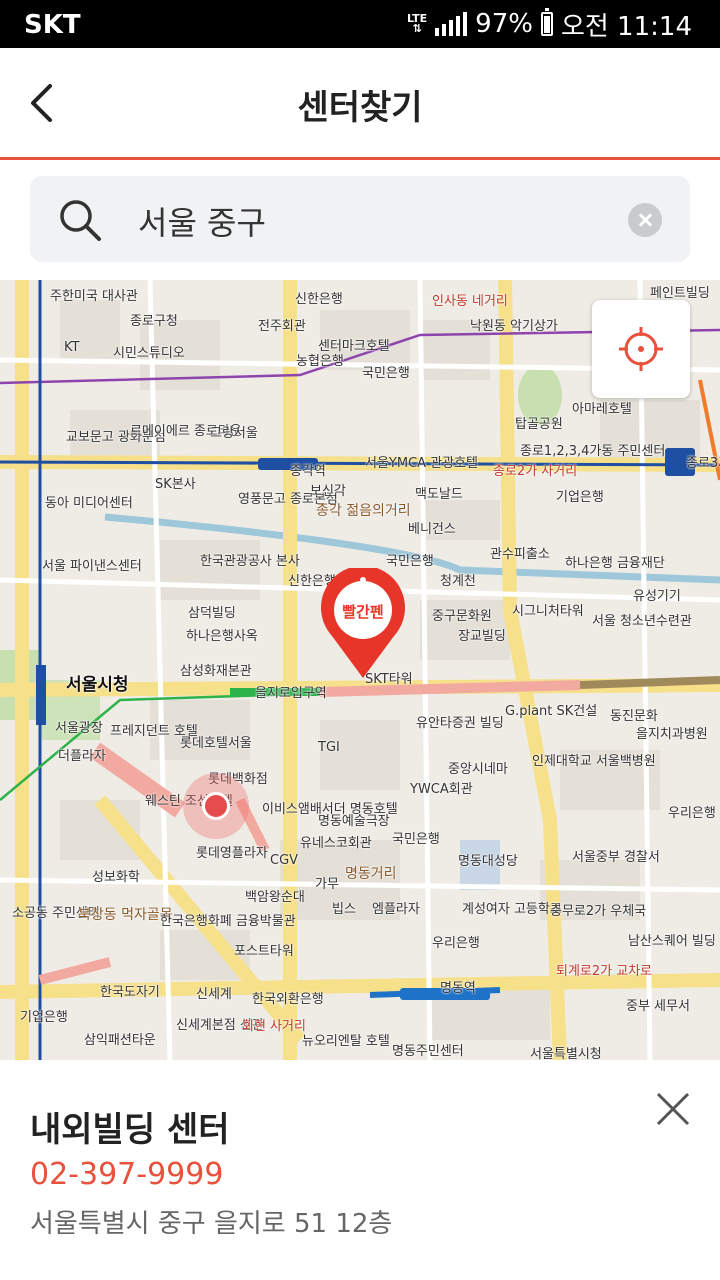 The width and height of the screenshot is (720, 1280). I want to click on map-label: 유성기기, so click(657, 596).